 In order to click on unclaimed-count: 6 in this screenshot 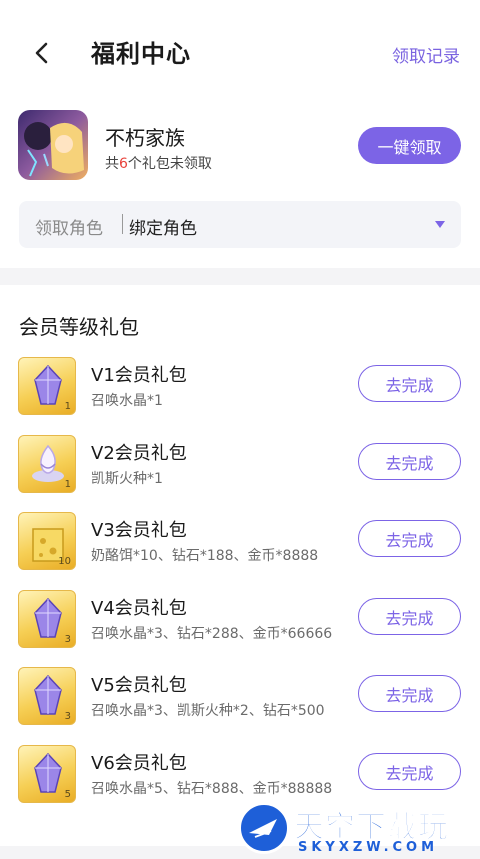, I will do `click(123, 164)`.